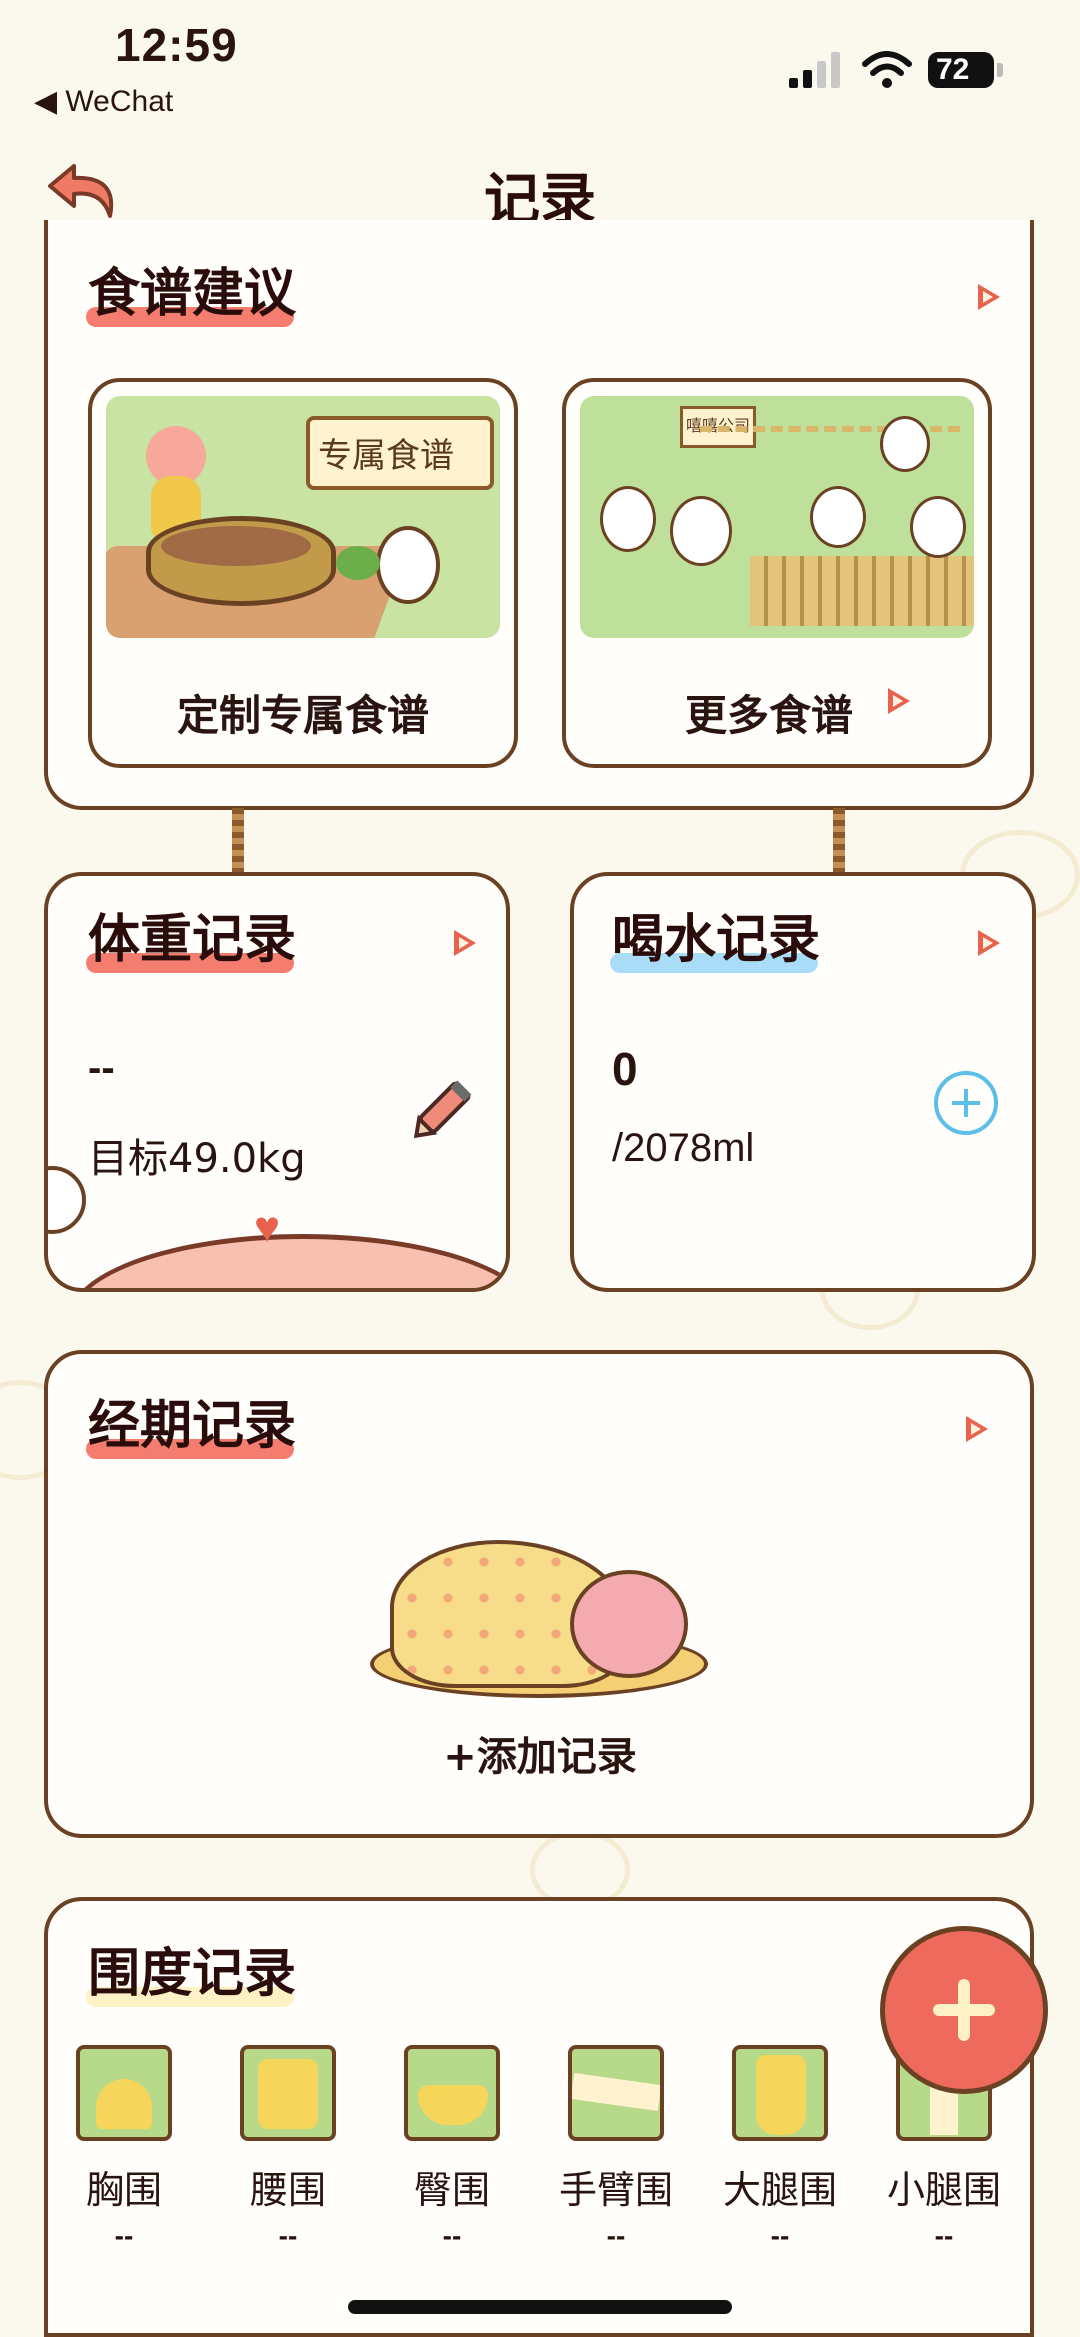 The image size is (1080, 2337). What do you see at coordinates (192, 940) in the screenshot?
I see `weight-title: 体重记录` at bounding box center [192, 940].